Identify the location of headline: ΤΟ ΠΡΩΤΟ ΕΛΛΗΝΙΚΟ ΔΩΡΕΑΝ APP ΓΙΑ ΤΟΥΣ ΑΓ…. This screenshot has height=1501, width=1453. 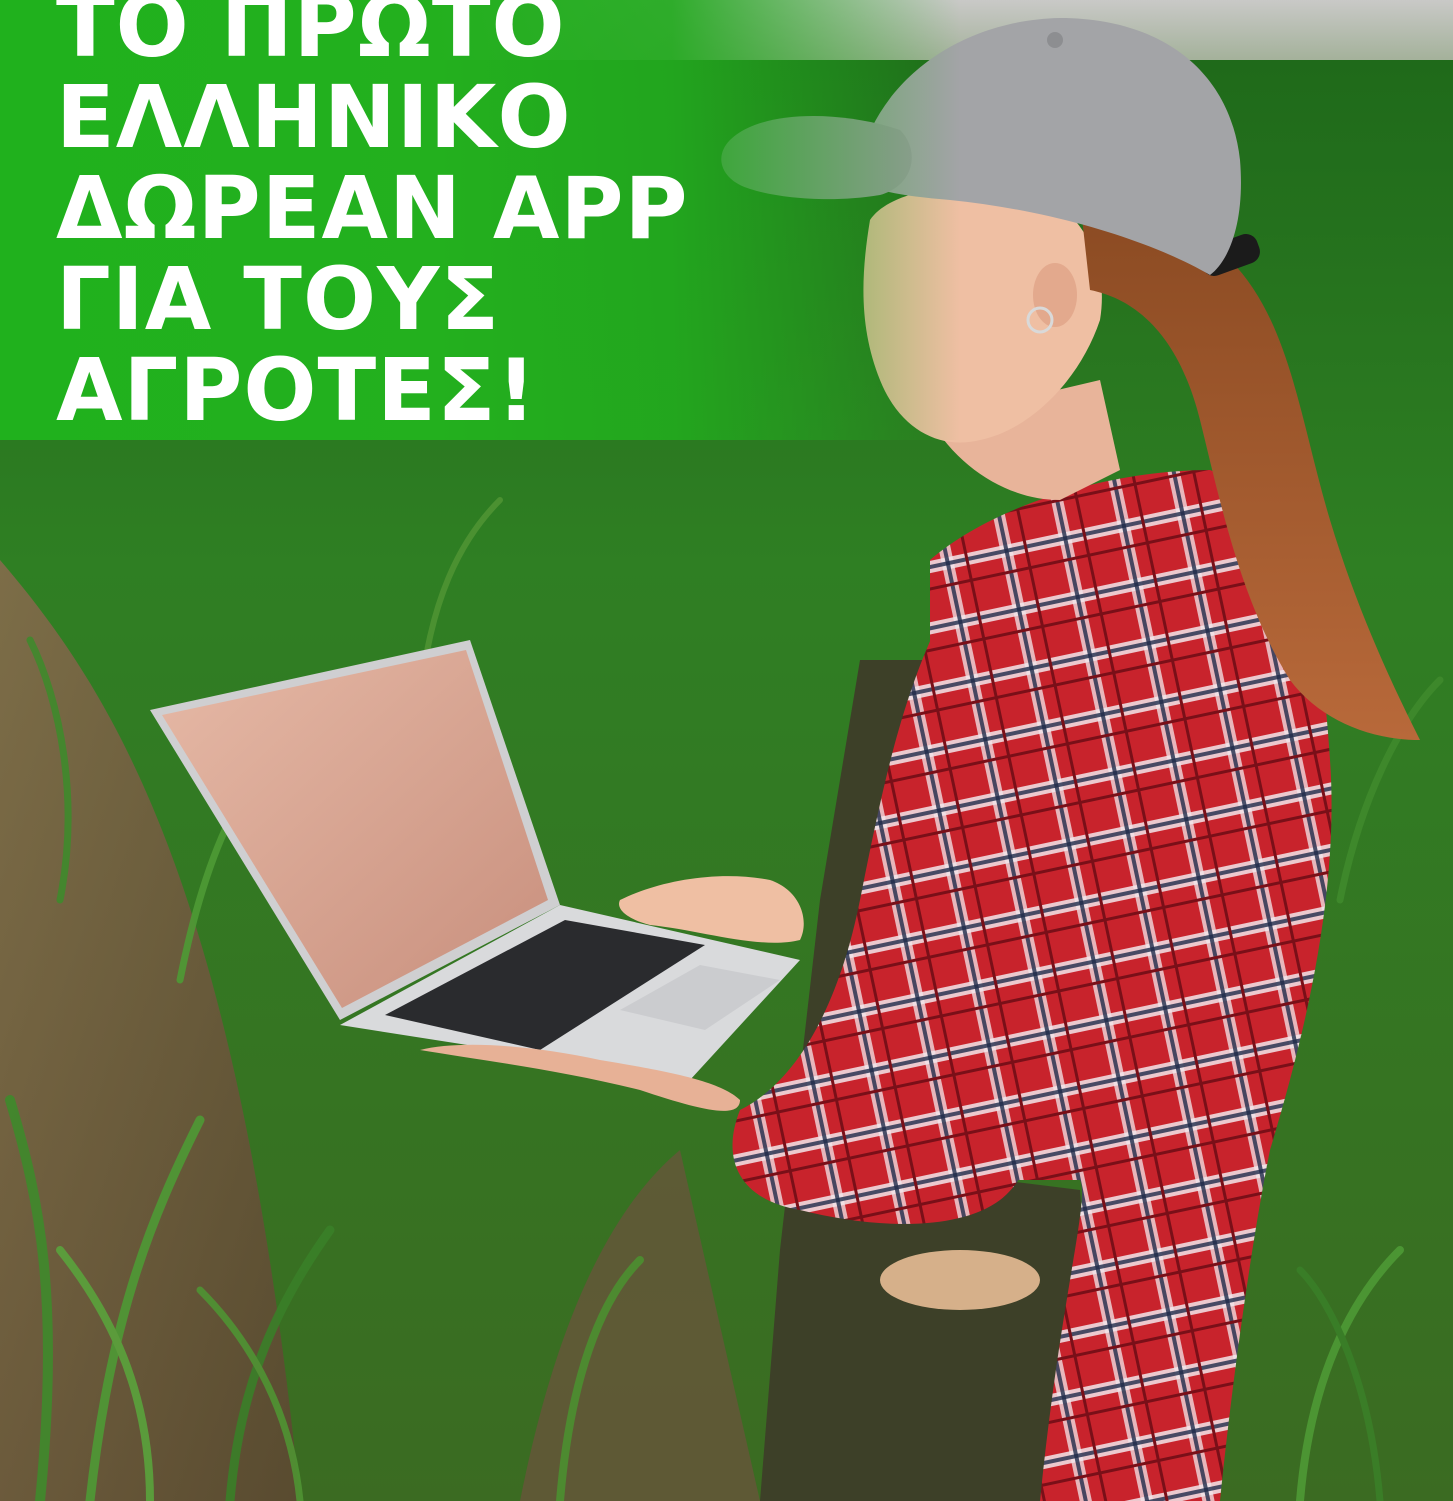
(372, 220).